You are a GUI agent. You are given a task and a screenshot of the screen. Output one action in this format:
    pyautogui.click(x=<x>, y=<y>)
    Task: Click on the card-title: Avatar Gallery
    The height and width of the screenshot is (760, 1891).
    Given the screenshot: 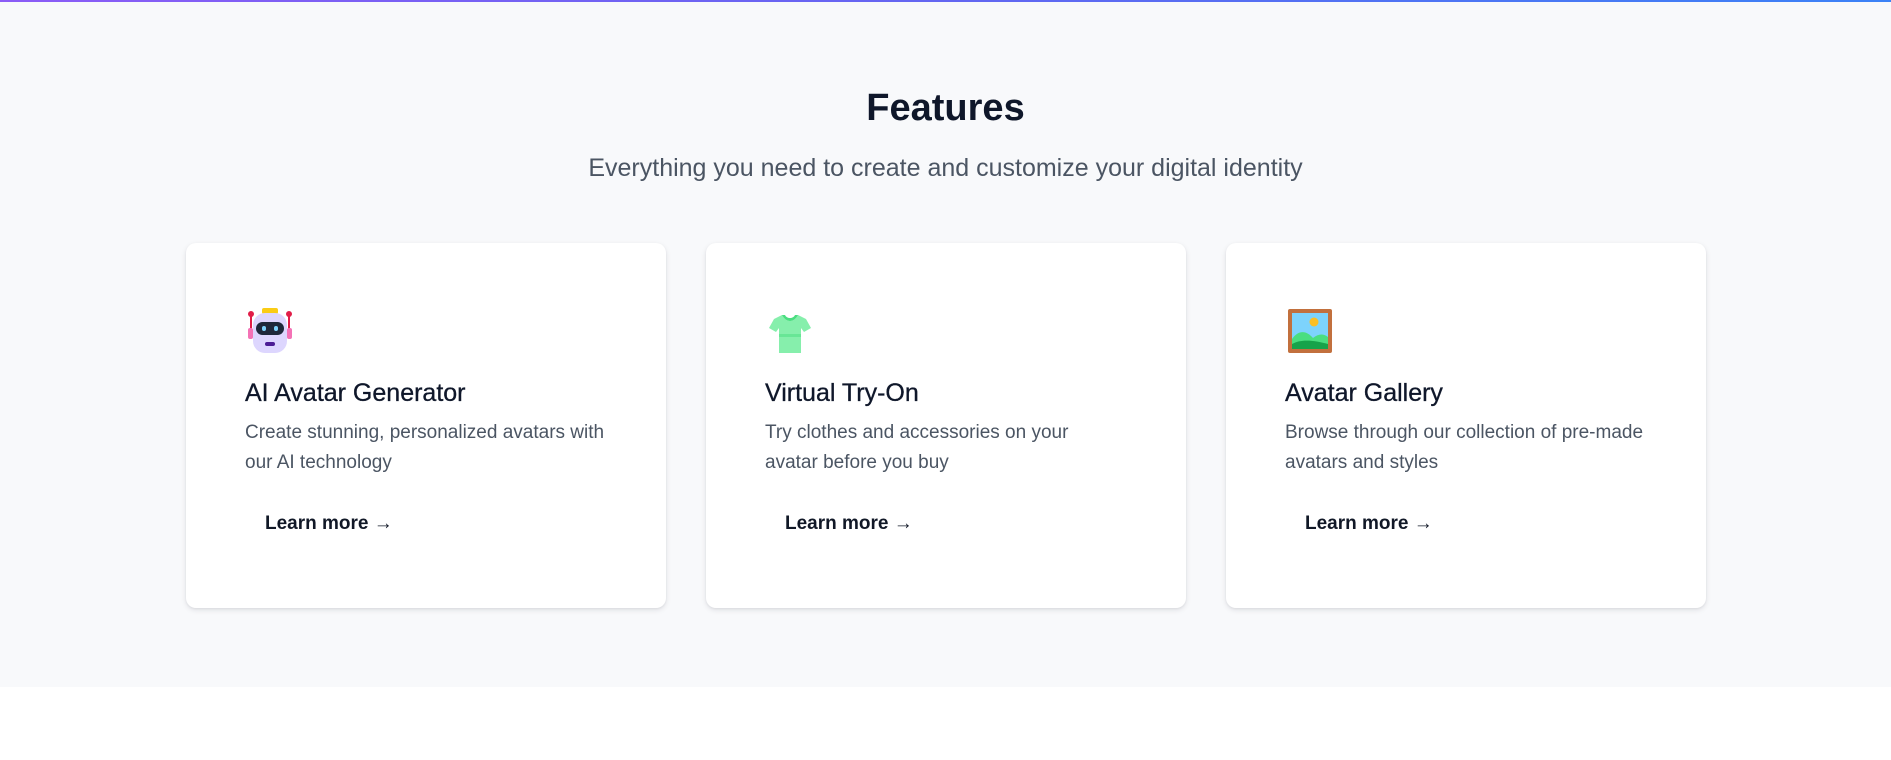 What is the action you would take?
    pyautogui.click(x=1364, y=393)
    